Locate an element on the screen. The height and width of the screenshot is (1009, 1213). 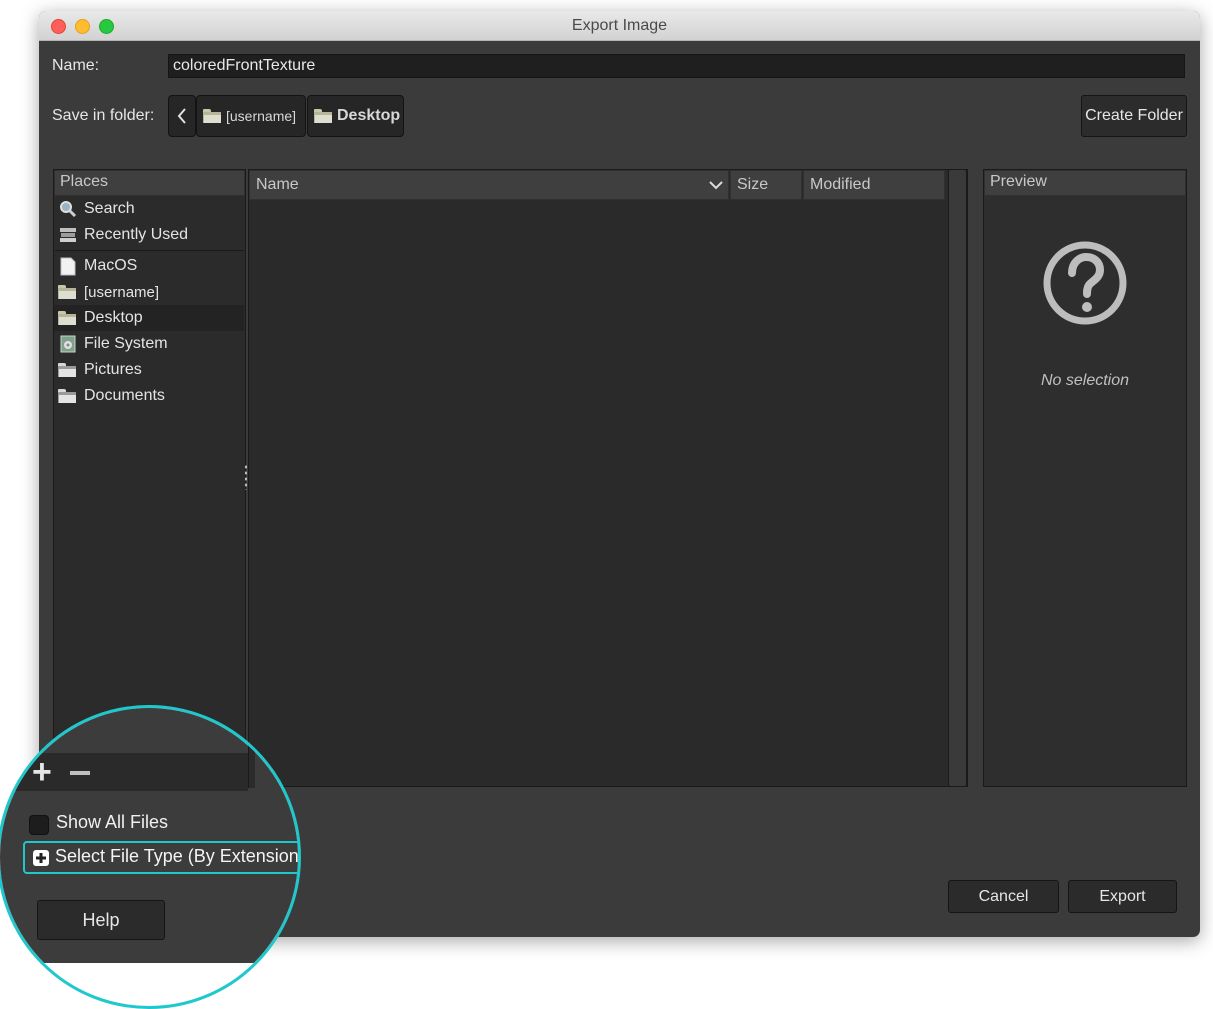
place-recently-used-label: Recently Used is located at coordinates (136, 234).